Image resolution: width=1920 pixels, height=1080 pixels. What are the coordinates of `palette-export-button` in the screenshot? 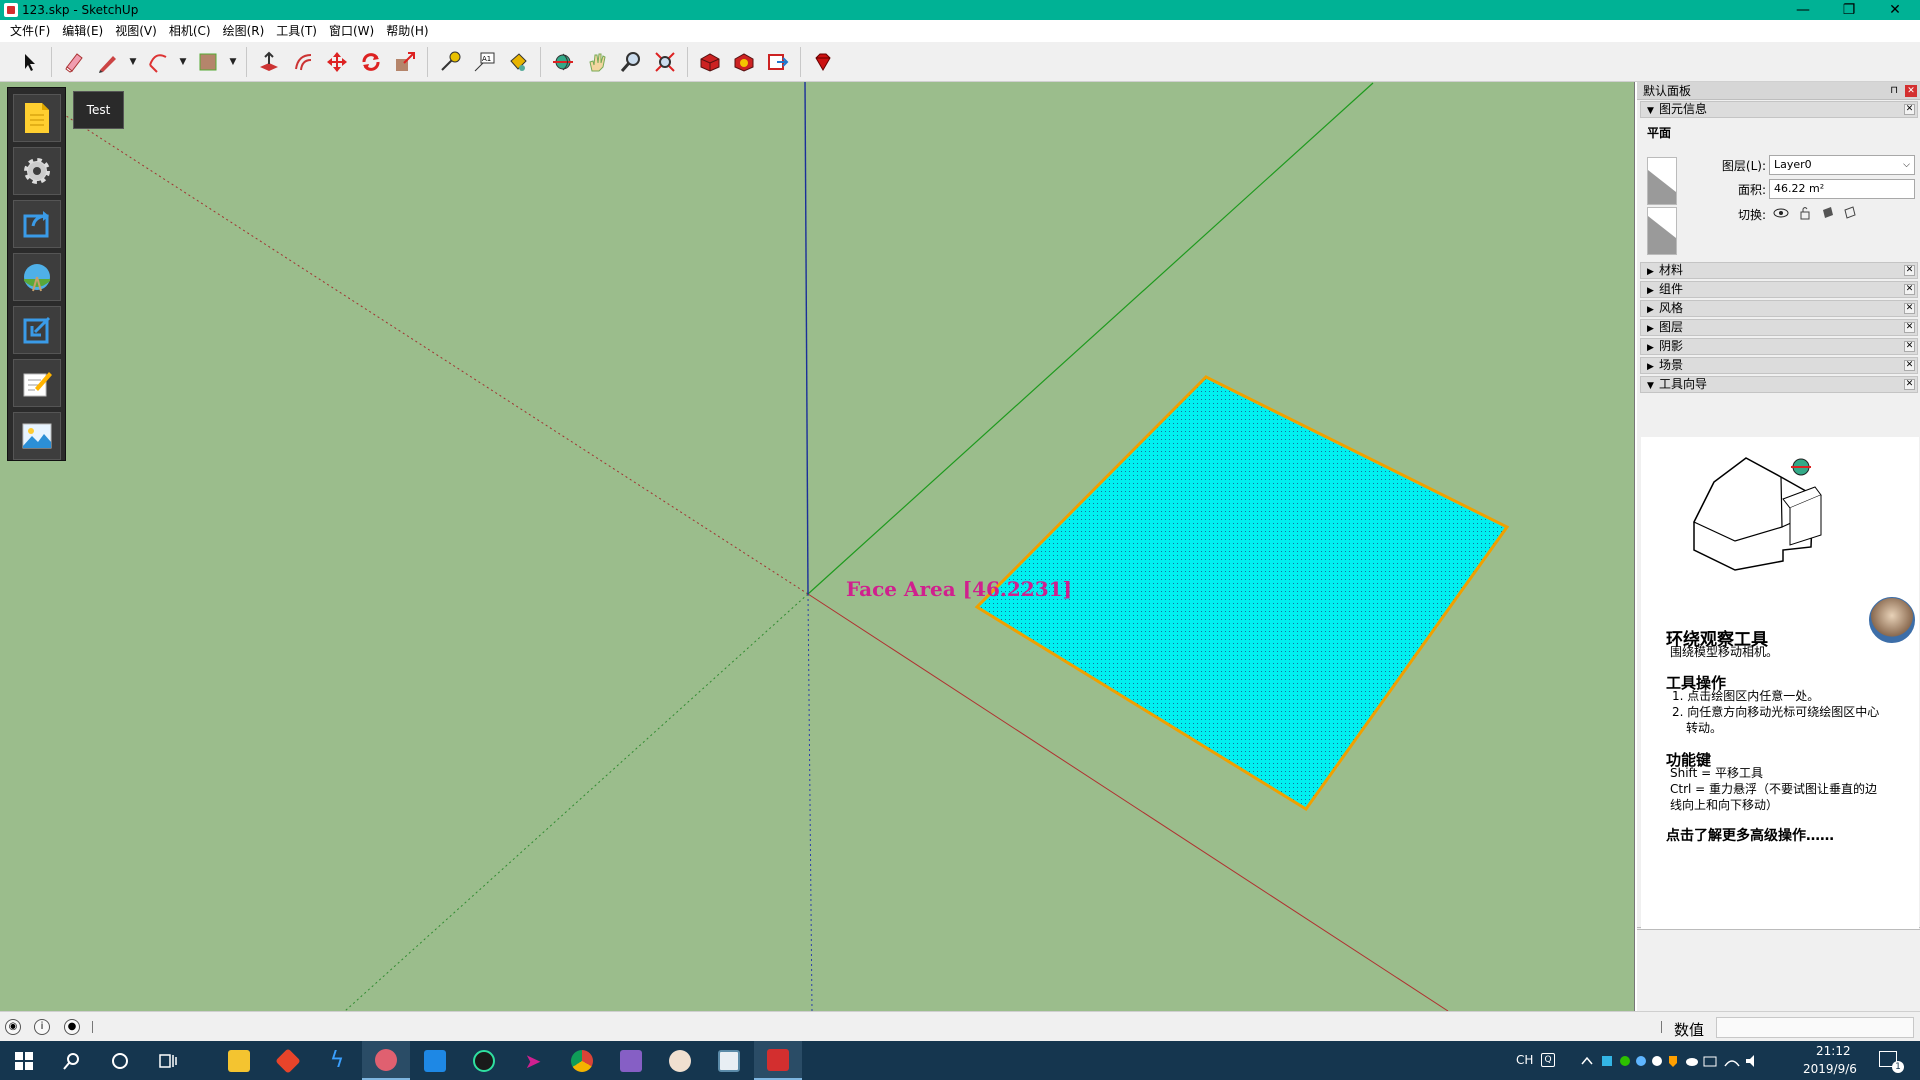 It's located at (37, 224).